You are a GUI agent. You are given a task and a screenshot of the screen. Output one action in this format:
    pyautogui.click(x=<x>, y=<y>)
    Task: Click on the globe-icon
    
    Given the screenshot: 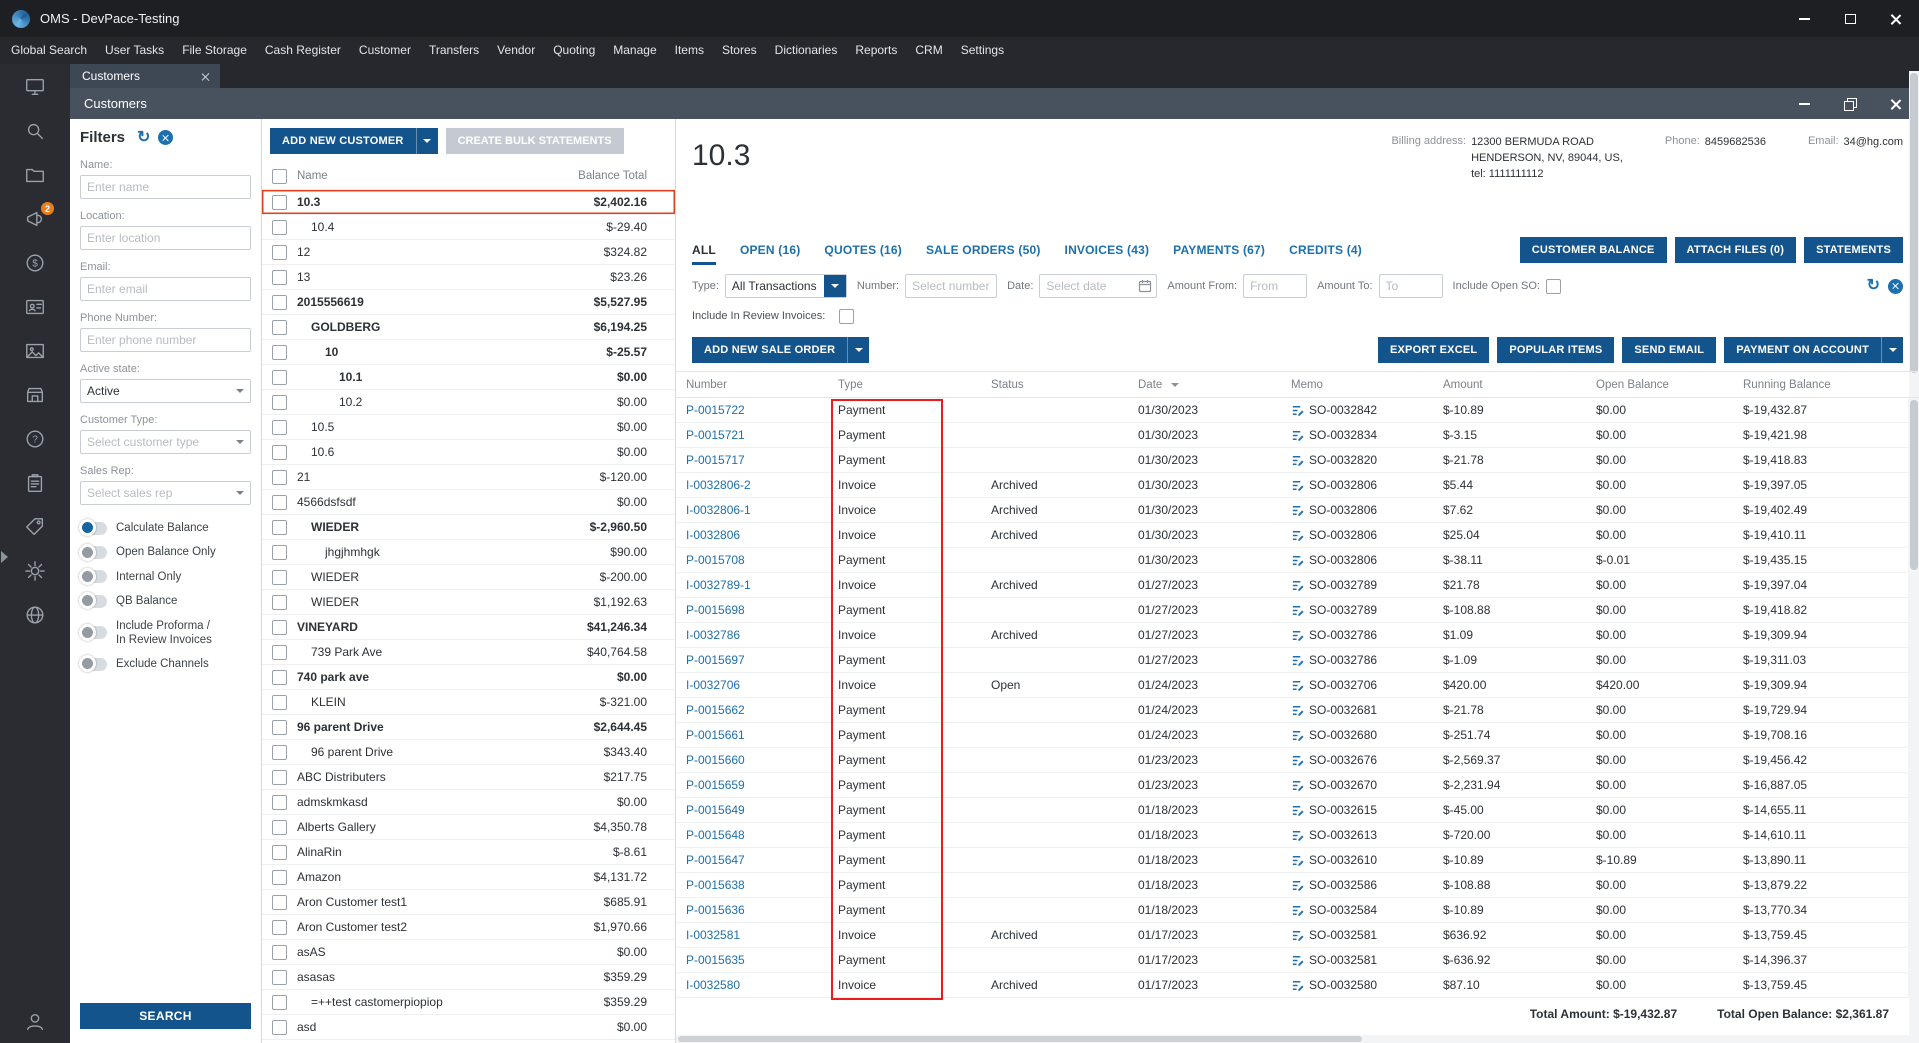 What is the action you would take?
    pyautogui.click(x=35, y=615)
    